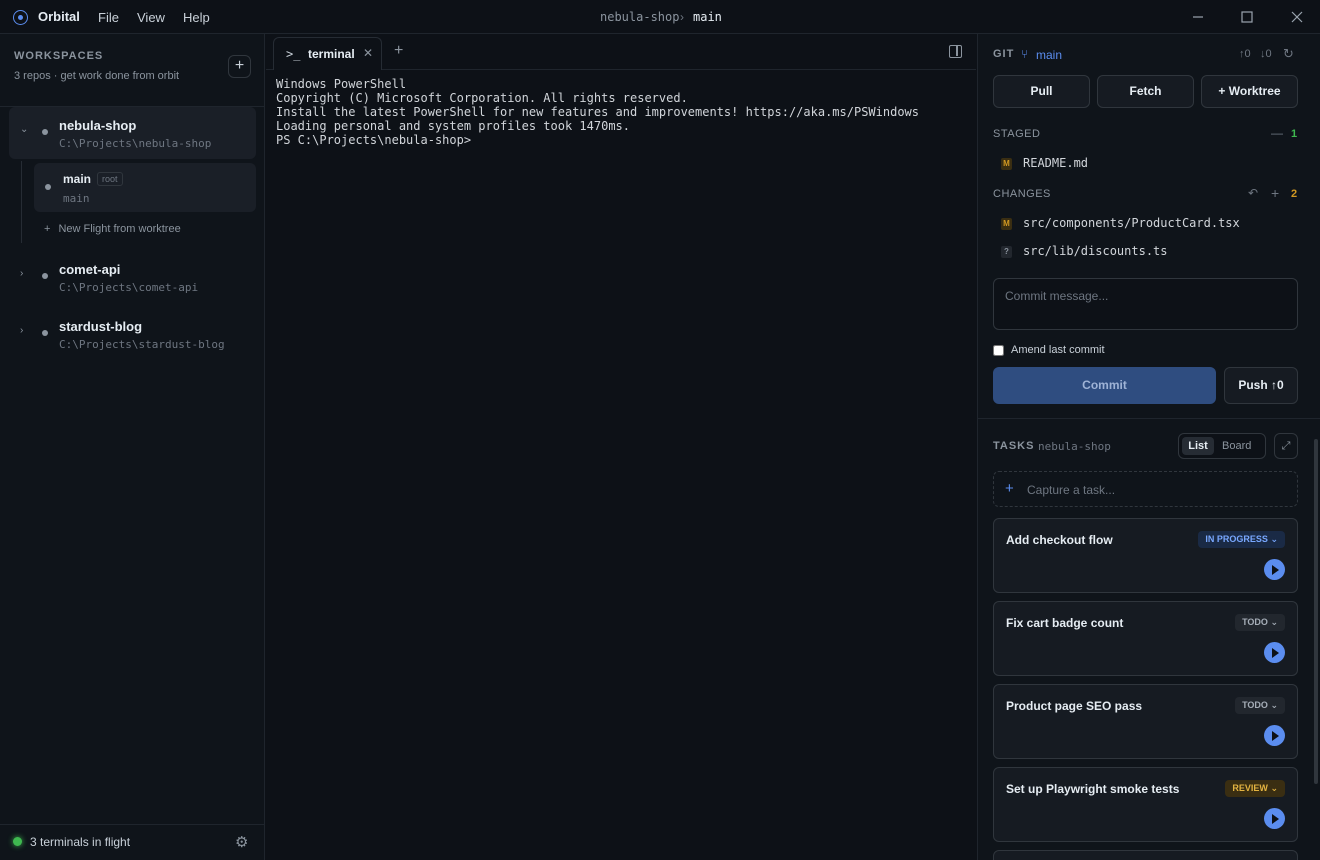 This screenshot has height=860, width=1320. I want to click on app-name: Orbital, so click(59, 16).